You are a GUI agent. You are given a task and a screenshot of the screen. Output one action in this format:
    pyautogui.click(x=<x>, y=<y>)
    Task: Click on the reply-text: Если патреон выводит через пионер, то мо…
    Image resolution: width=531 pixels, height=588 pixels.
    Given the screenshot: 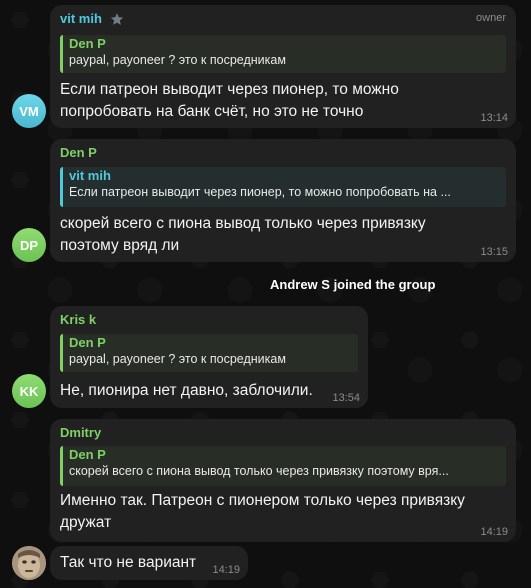 What is the action you would take?
    pyautogui.click(x=260, y=192)
    